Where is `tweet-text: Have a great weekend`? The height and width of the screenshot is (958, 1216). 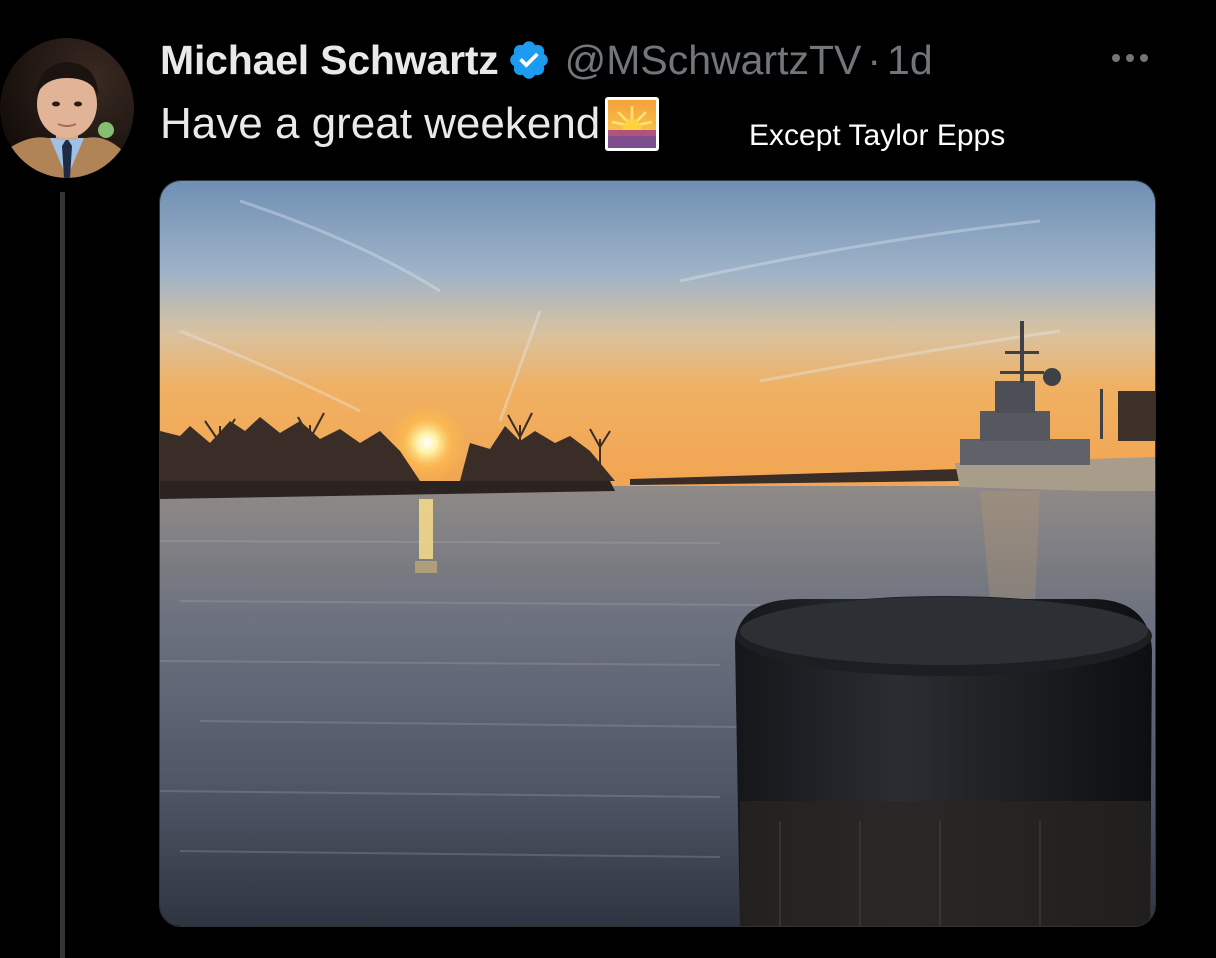 tweet-text: Have a great weekend is located at coordinates (410, 124).